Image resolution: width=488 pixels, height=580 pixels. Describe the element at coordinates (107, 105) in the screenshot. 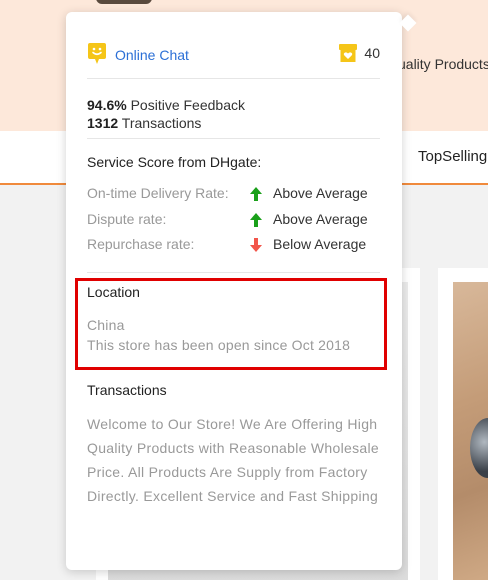

I see `positive-feedback-value: 94.6%` at that location.